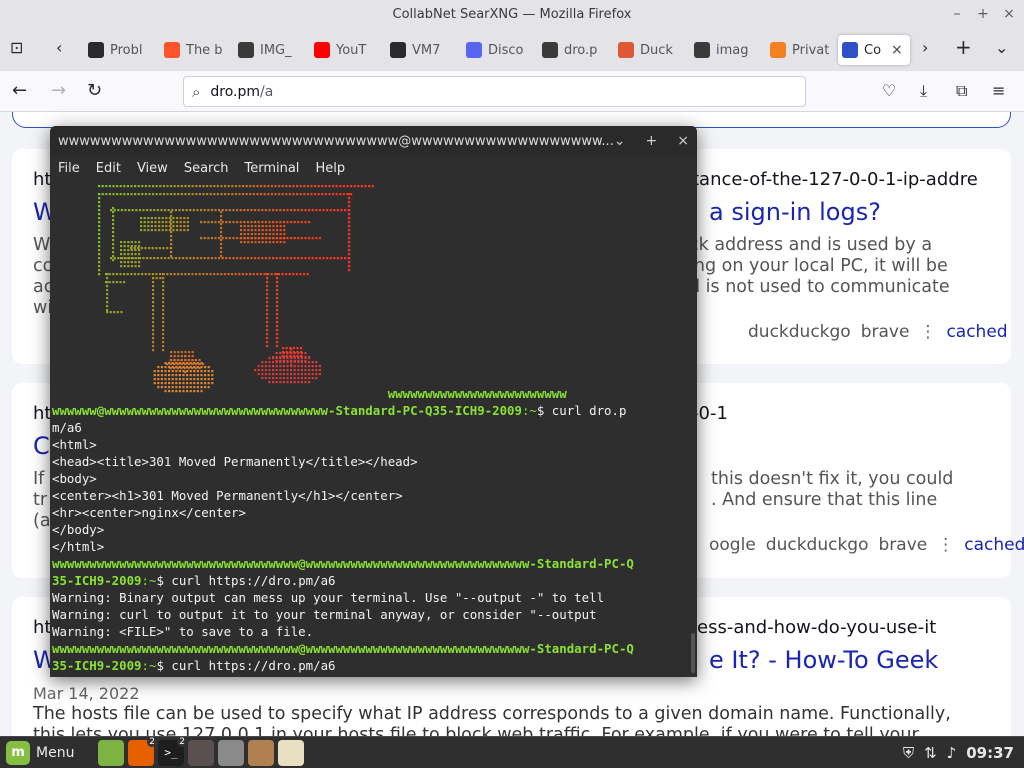  Describe the element at coordinates (952, 753) in the screenshot. I see `volume-icon: ♪` at that location.